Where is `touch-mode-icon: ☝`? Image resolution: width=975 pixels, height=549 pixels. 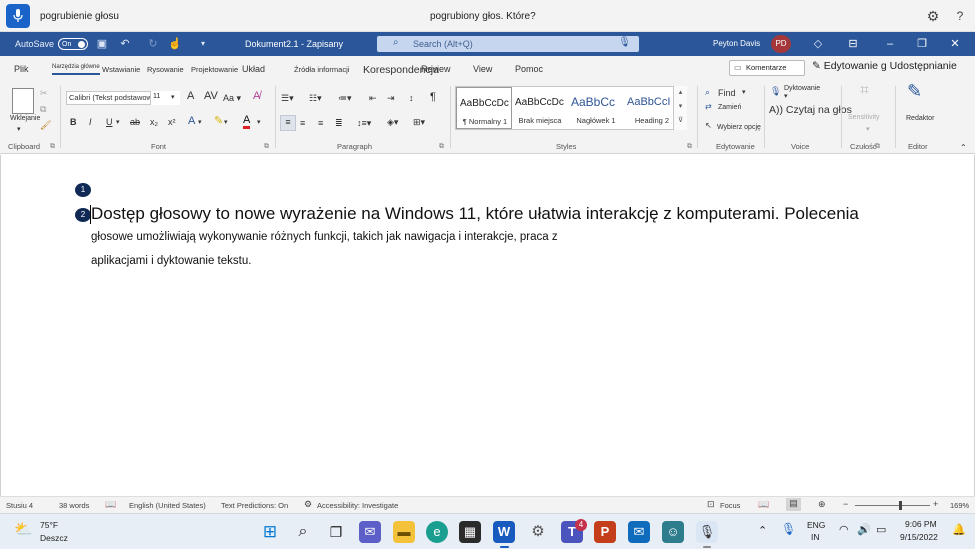 touch-mode-icon: ☝ is located at coordinates (175, 44).